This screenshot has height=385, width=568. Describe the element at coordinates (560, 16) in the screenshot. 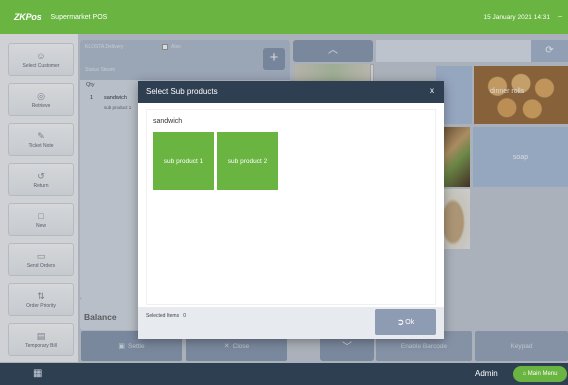

I see `minus-icon: –` at that location.